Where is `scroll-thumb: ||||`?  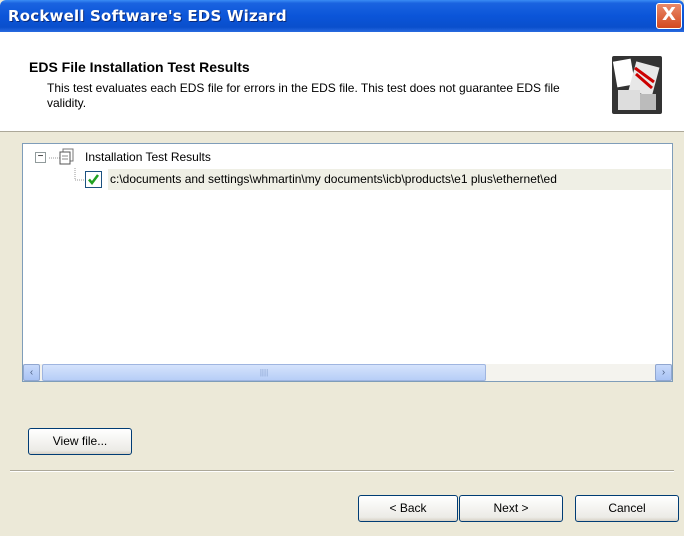
scroll-thumb: |||| is located at coordinates (264, 372).